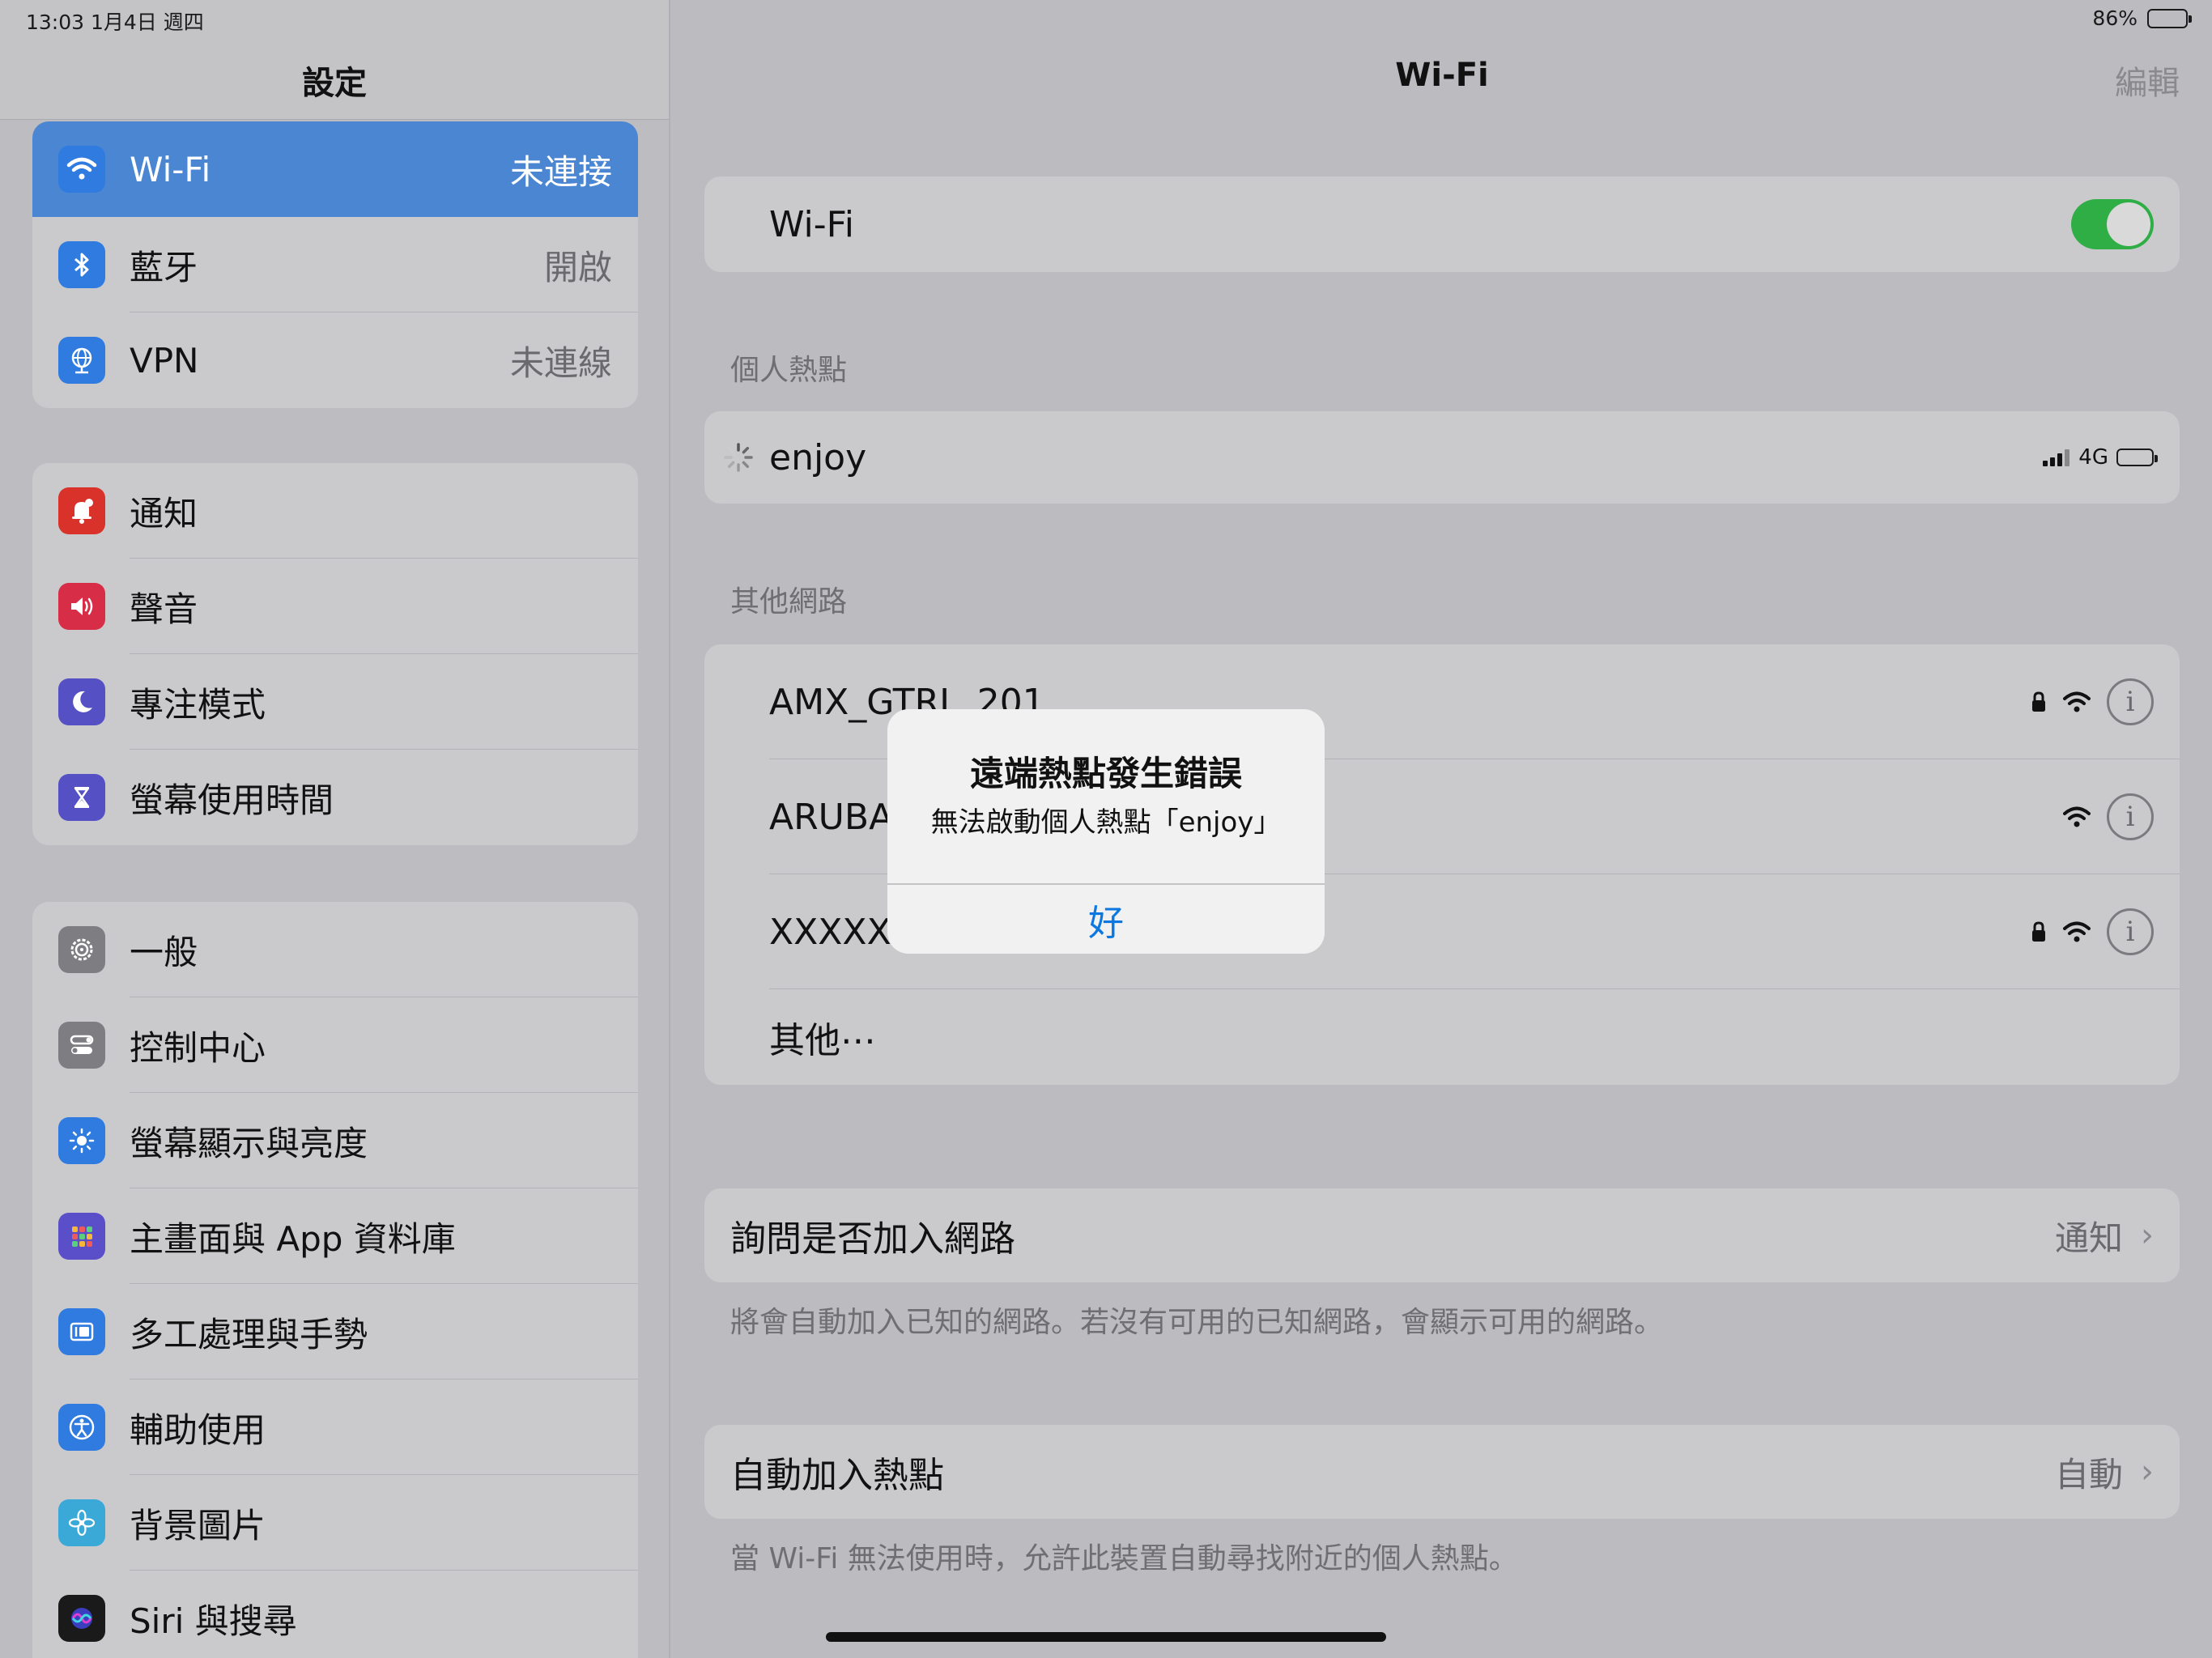 This screenshot has height=1658, width=2212. What do you see at coordinates (213, 1621) in the screenshot?
I see `sidebar-item-label: Siri 與搜尋` at bounding box center [213, 1621].